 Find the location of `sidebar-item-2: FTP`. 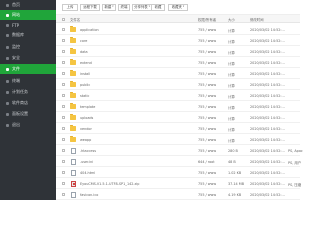

sidebar-item-2: FTP is located at coordinates (28, 25).